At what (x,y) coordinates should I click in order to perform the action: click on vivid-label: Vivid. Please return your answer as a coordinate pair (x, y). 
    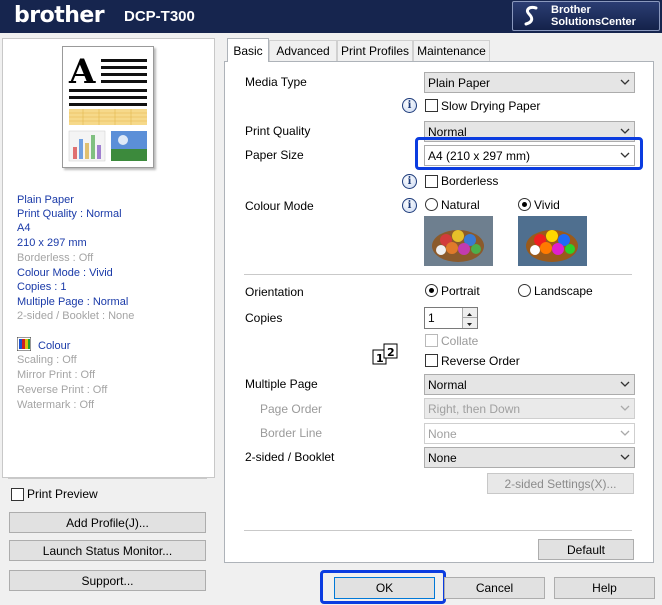
    Looking at the image, I should click on (547, 205).